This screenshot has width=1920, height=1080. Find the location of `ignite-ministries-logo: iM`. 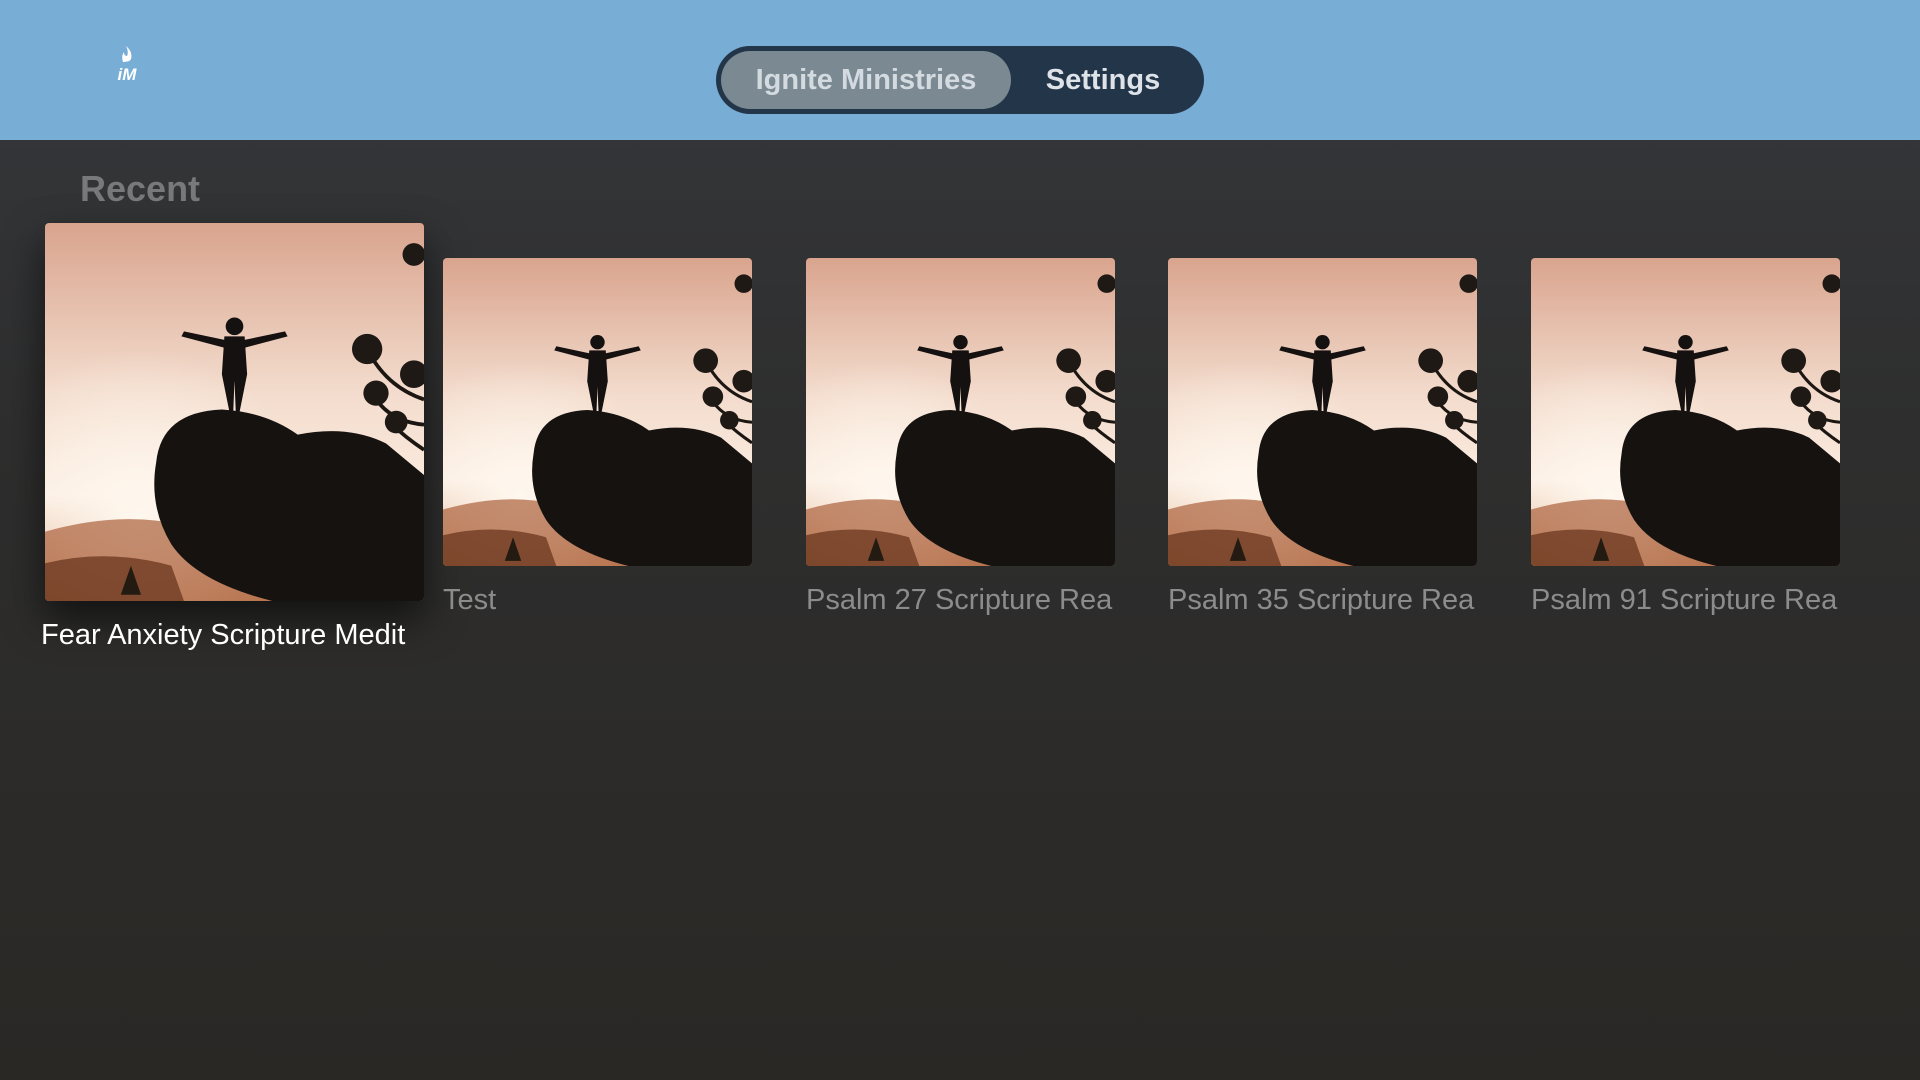

ignite-ministries-logo: iM is located at coordinates (127, 64).